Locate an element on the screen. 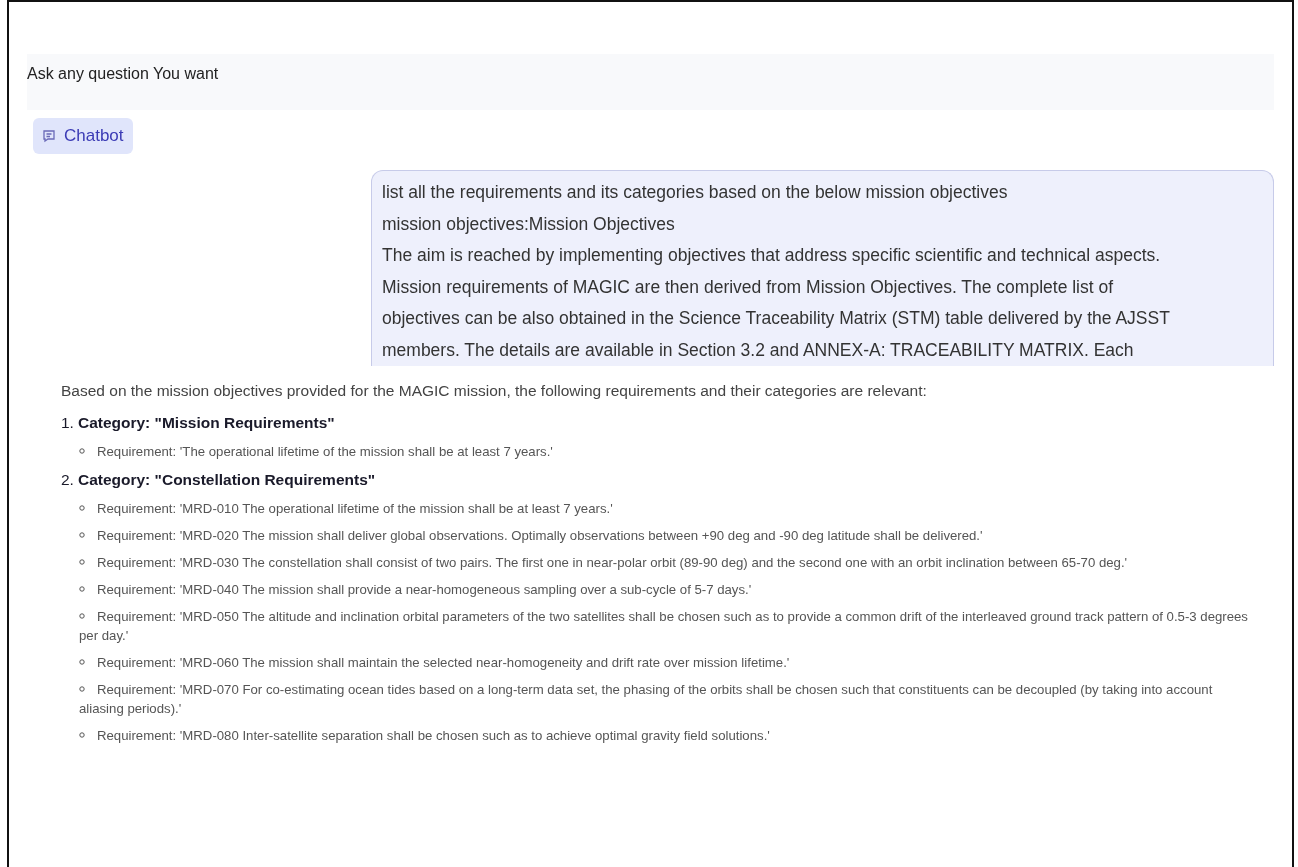 This screenshot has height=867, width=1298. message-line: Mission requirements of MAGIC are then derived from Mission Objectives. The complete list of is located at coordinates (748, 287).